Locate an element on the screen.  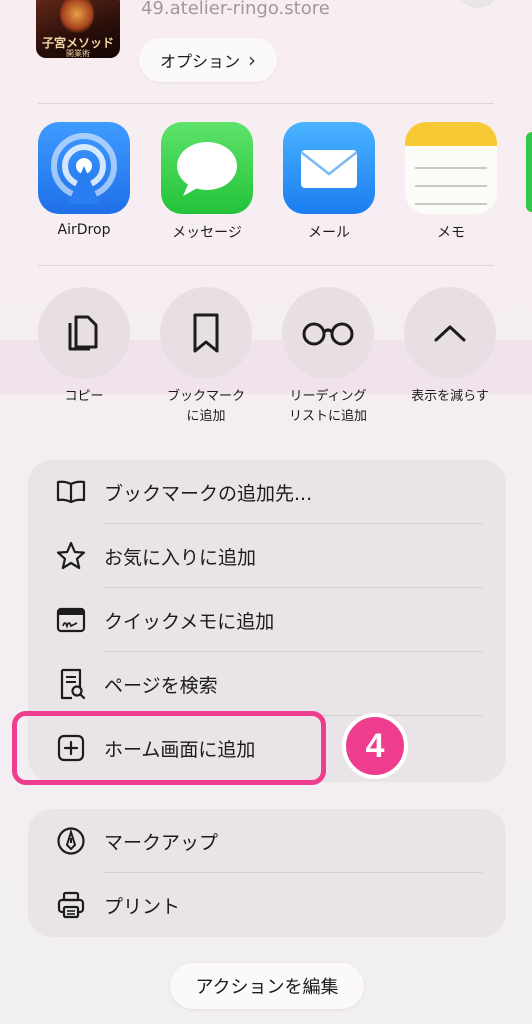
options-label: オプション is located at coordinates (199, 61).